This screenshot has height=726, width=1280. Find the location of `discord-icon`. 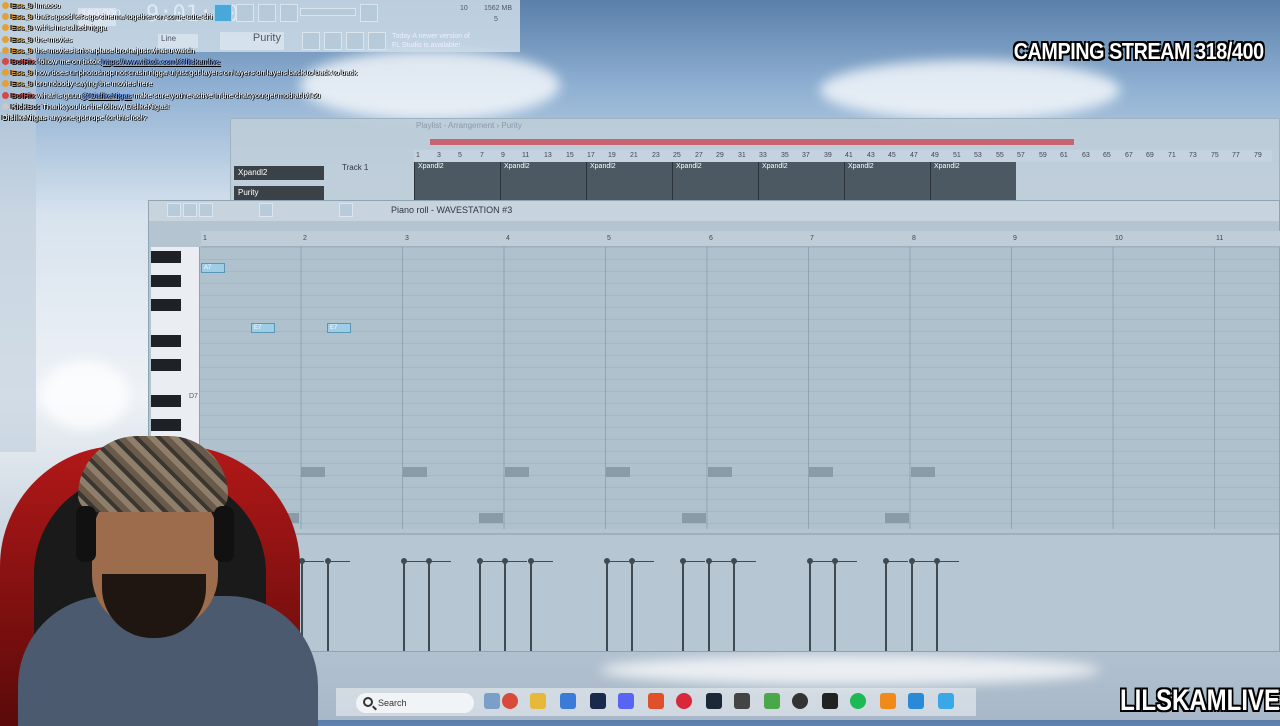

discord-icon is located at coordinates (626, 701).